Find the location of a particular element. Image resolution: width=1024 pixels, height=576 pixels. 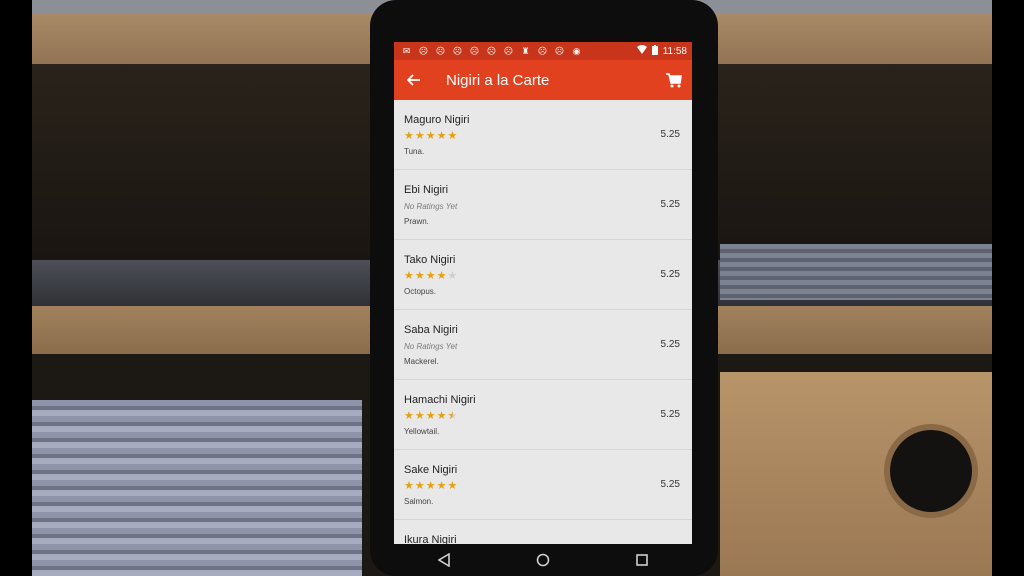

arrow-left-icon is located at coordinates (413, 80).